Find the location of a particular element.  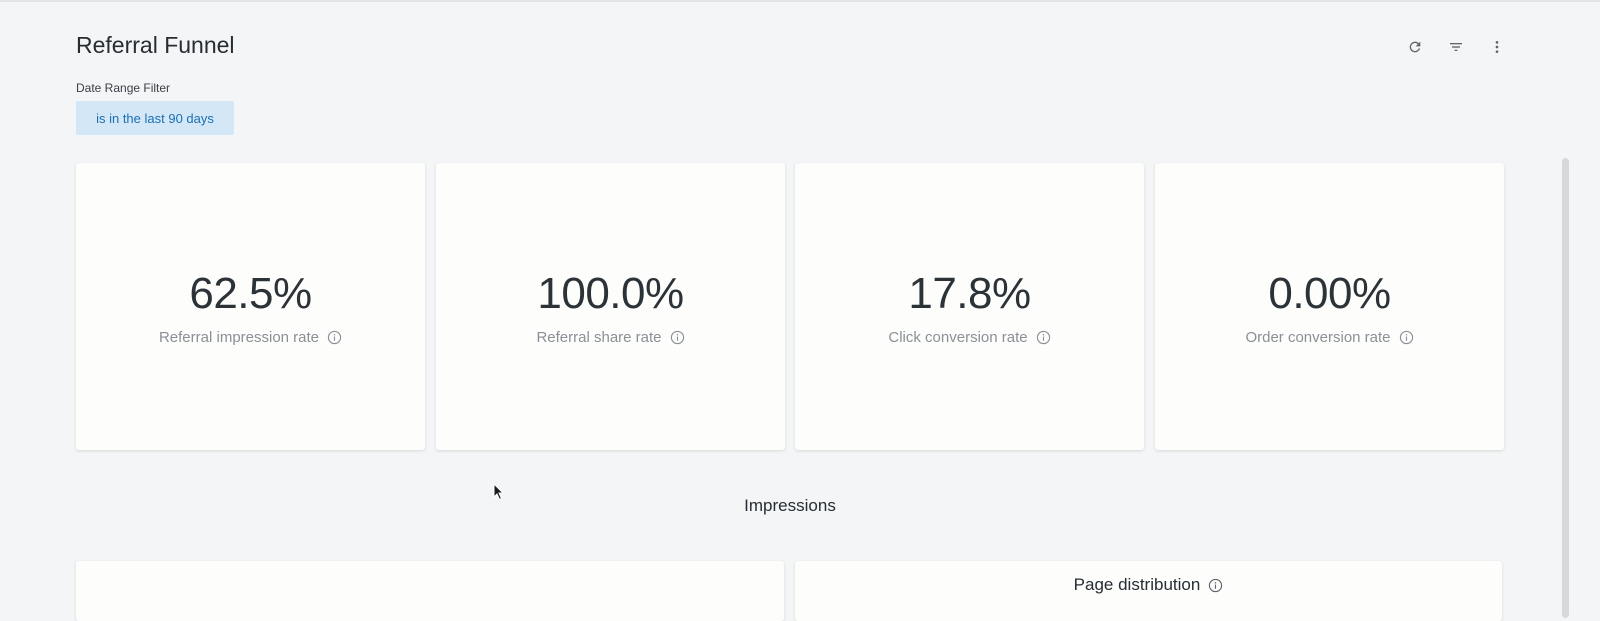

kpi-value: 62.5% is located at coordinates (250, 293).